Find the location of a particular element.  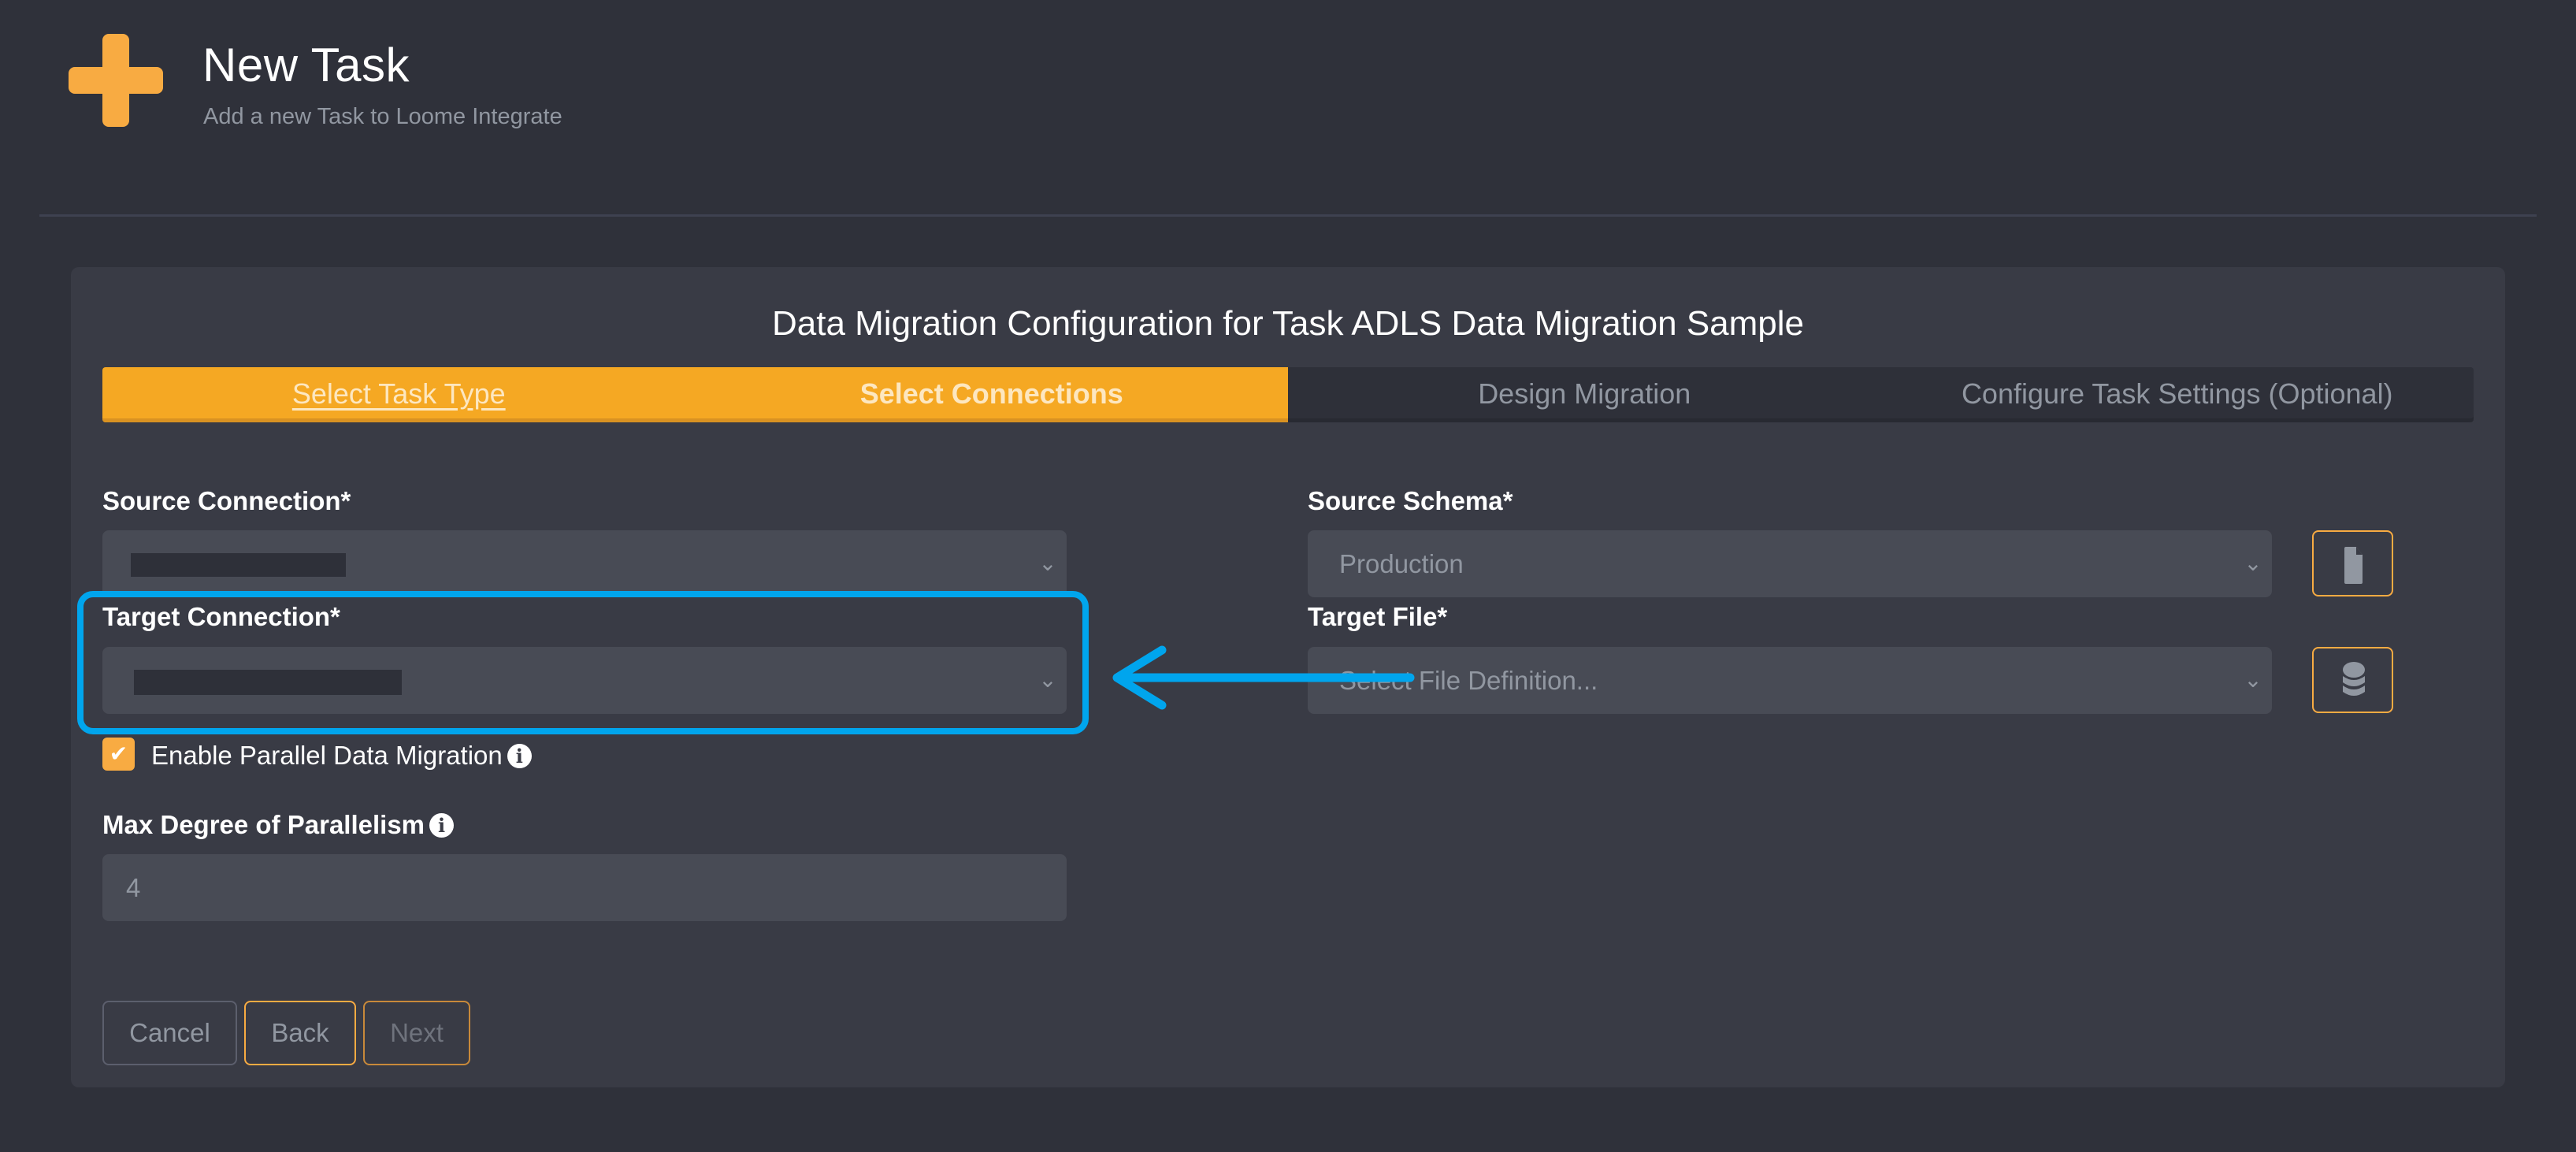

source-schema-label: Source Schema* is located at coordinates (1410, 501).